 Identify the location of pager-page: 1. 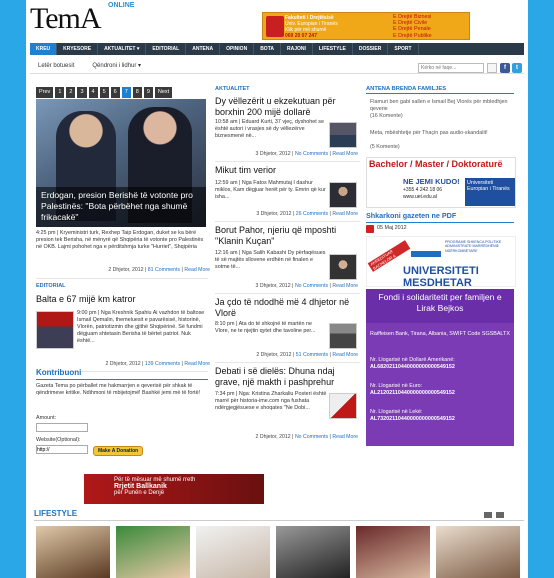
(60, 92).